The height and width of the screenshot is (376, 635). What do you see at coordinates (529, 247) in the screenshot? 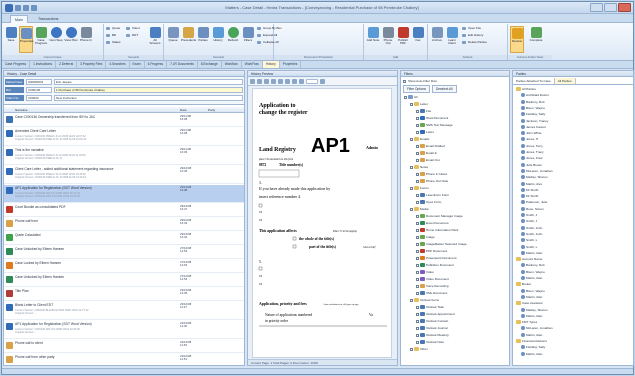
I see `party-item: Smith, L` at bounding box center [529, 247].